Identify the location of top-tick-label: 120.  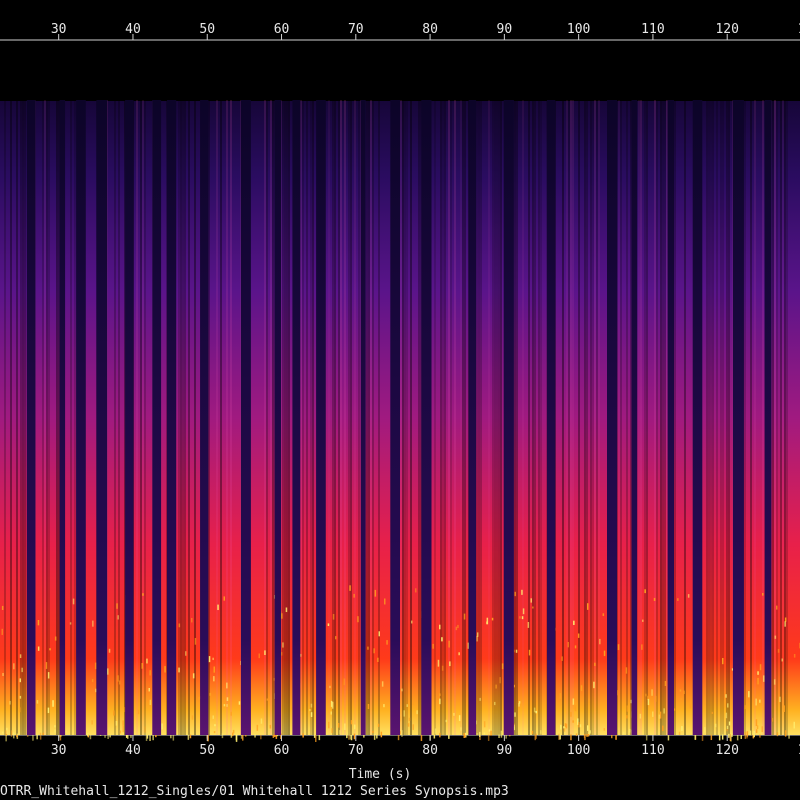
(726, 29).